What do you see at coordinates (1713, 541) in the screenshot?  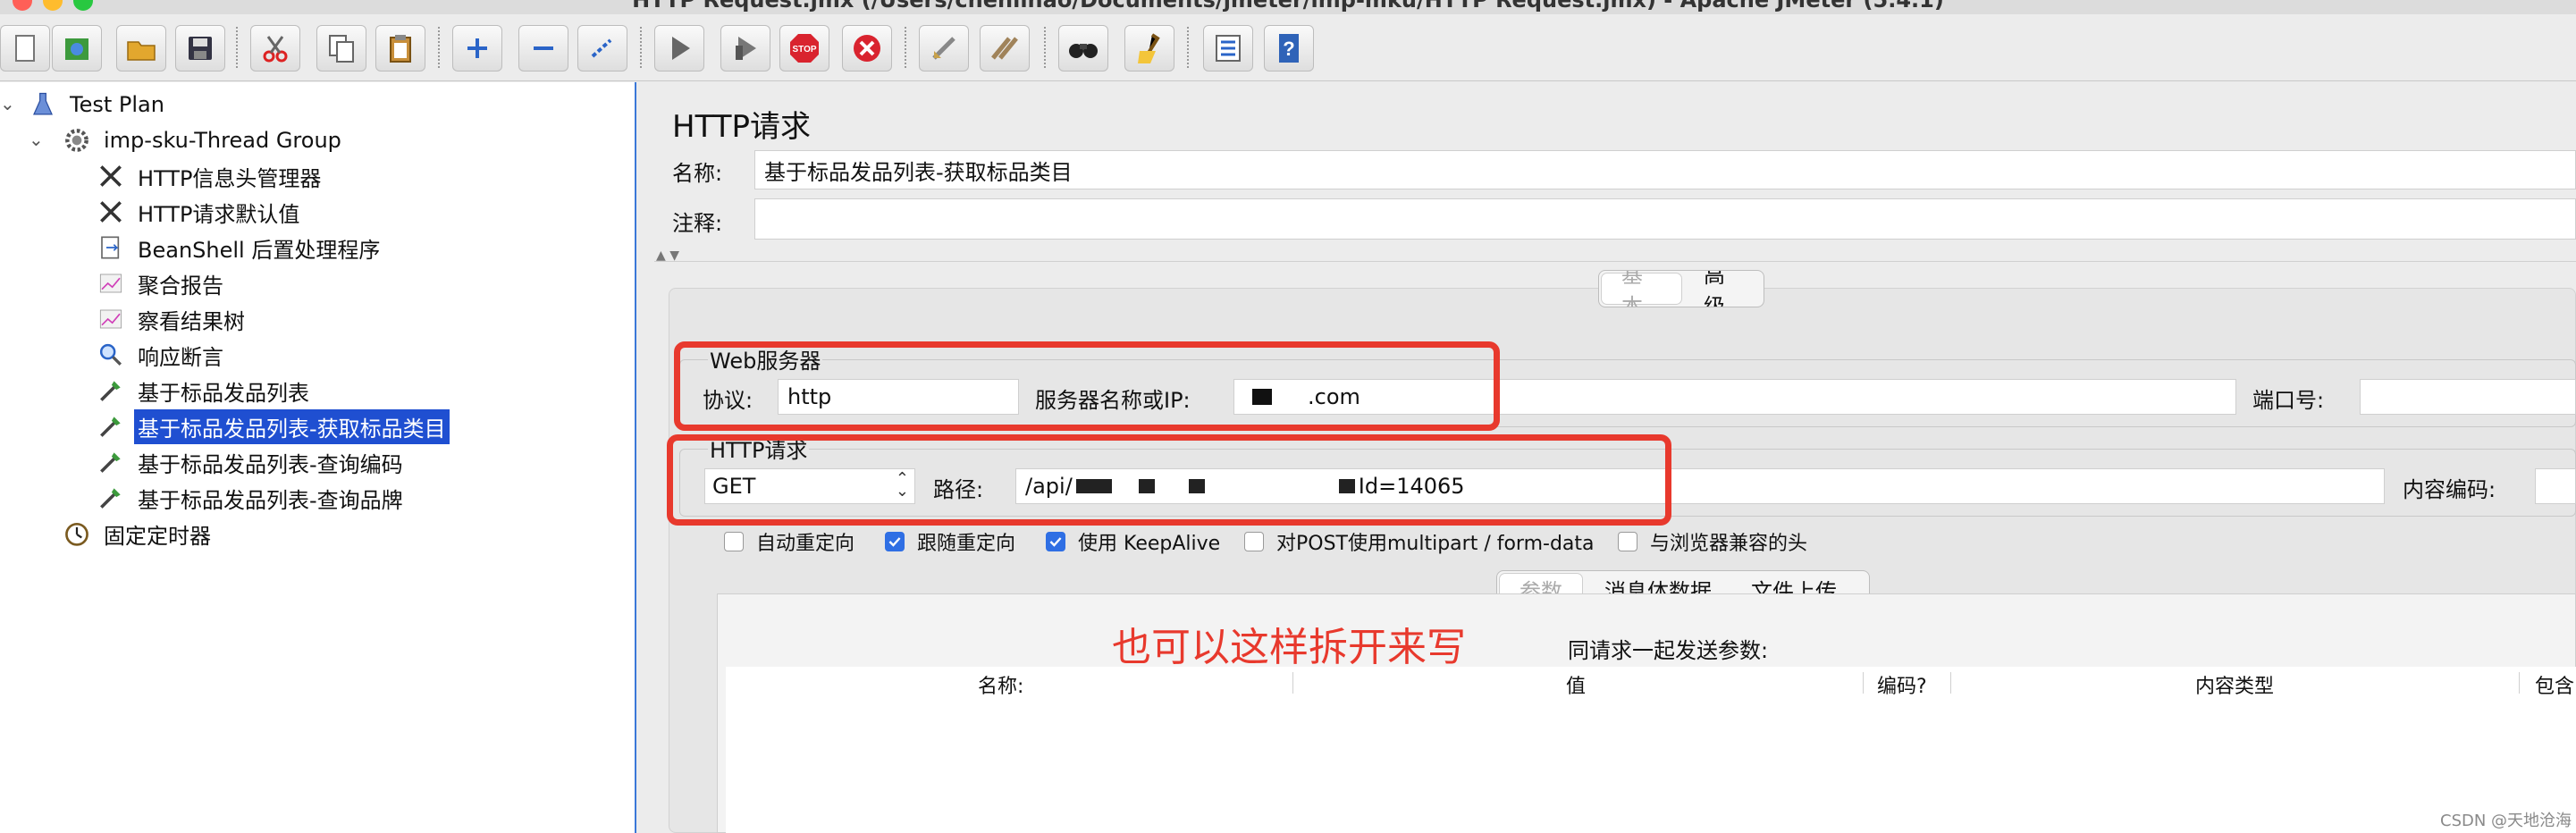 I see `browser-headers-checkbox: 与浏览器兼容的头` at bounding box center [1713, 541].